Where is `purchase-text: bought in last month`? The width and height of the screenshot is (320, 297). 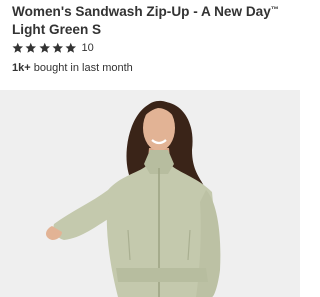 purchase-text: bought in last month is located at coordinates (83, 68).